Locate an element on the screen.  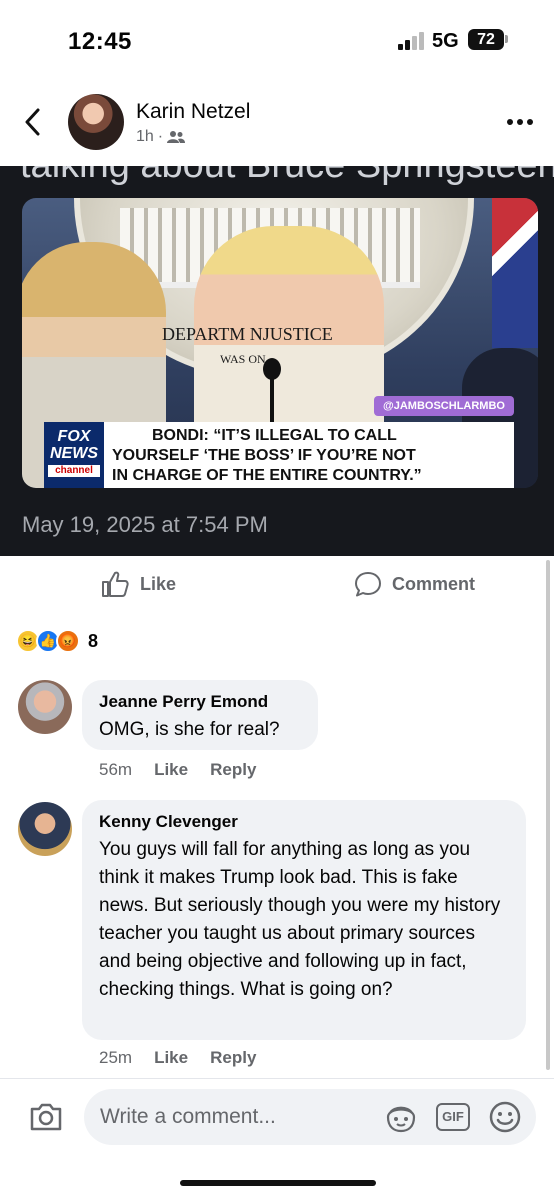
gif-icon: GIF is located at coordinates (453, 1117).